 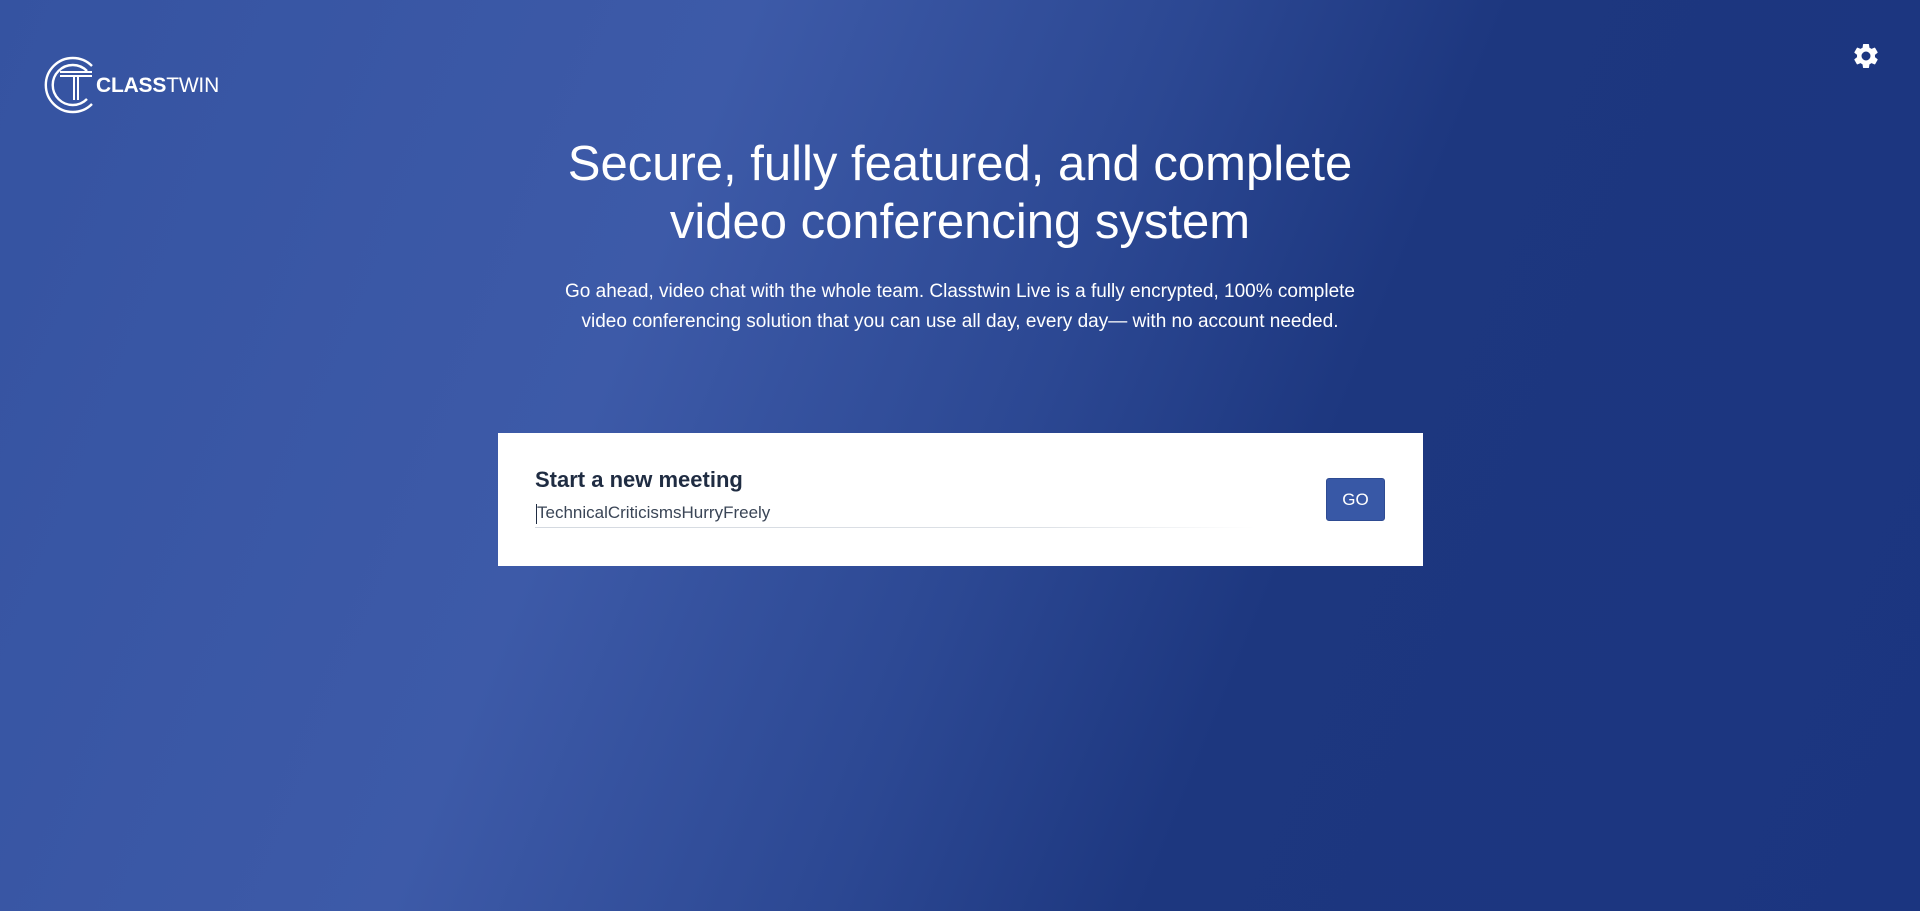 I want to click on brand-name: CLASSTWIN, so click(x=157, y=86).